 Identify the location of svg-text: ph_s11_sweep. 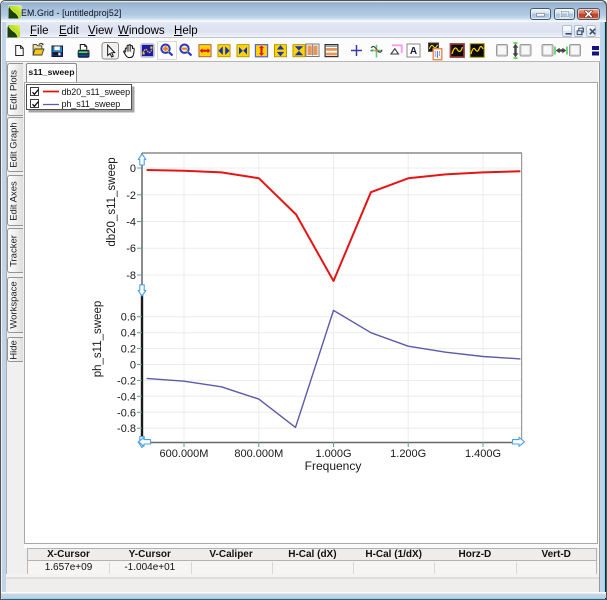
(98, 339).